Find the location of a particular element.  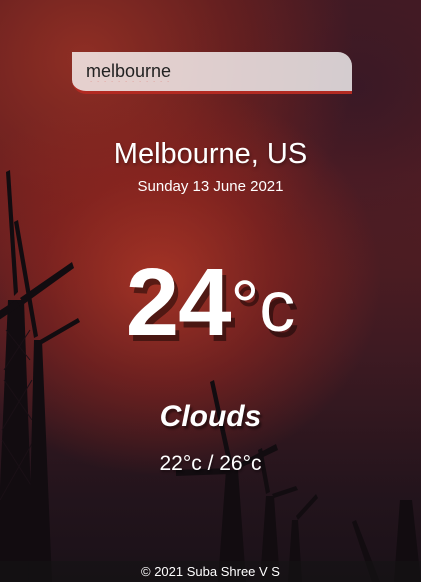

date-label: Sunday 13 June 2021 is located at coordinates (210, 186).